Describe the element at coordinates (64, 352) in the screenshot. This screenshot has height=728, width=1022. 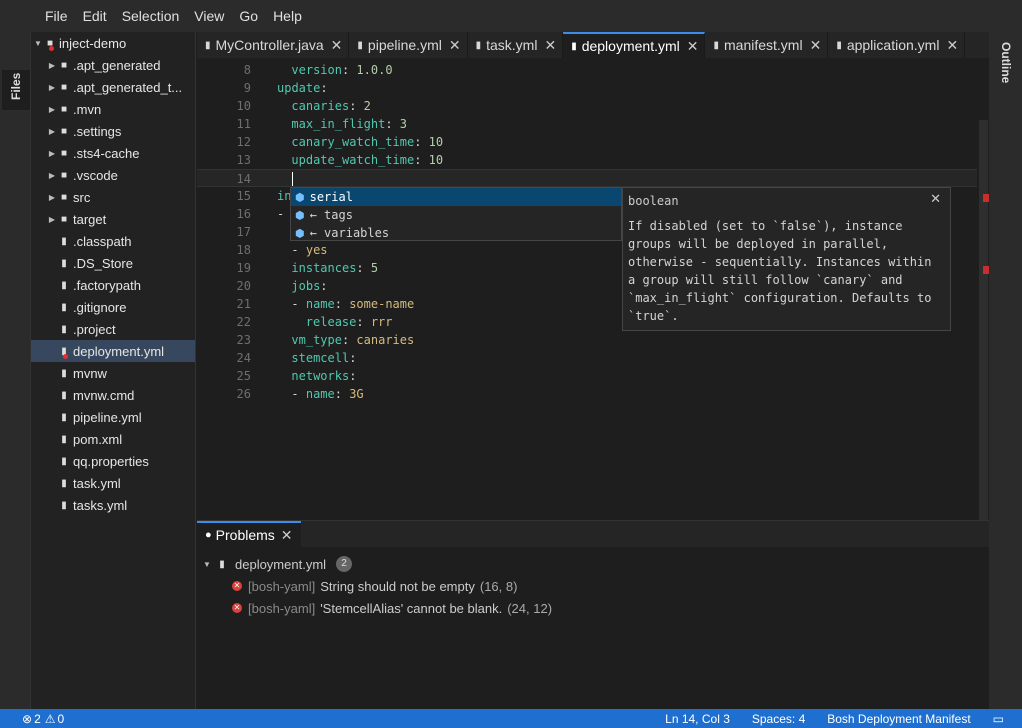
I see `file-icon: ▮` at that location.